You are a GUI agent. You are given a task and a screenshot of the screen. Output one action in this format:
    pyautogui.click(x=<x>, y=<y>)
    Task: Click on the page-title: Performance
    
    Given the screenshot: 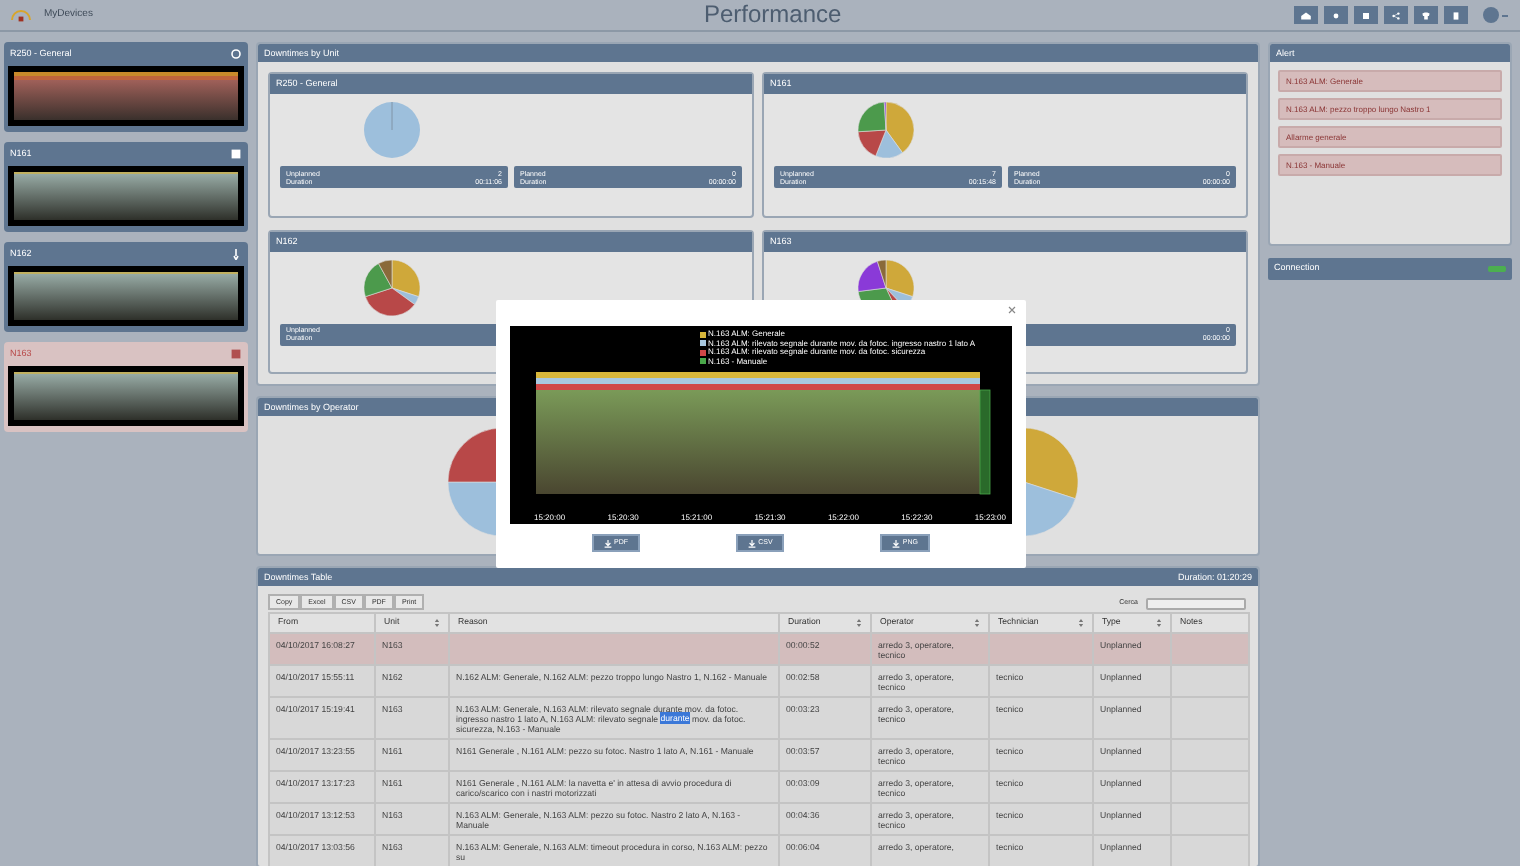 What is the action you would take?
    pyautogui.click(x=773, y=15)
    